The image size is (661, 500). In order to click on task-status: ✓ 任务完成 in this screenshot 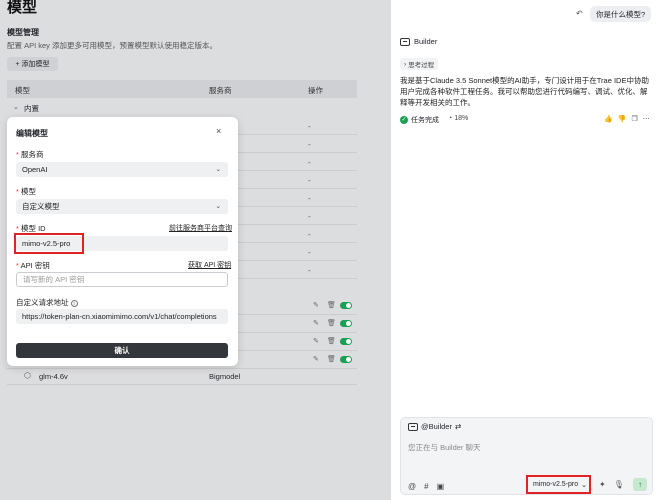, I will do `click(419, 120)`.